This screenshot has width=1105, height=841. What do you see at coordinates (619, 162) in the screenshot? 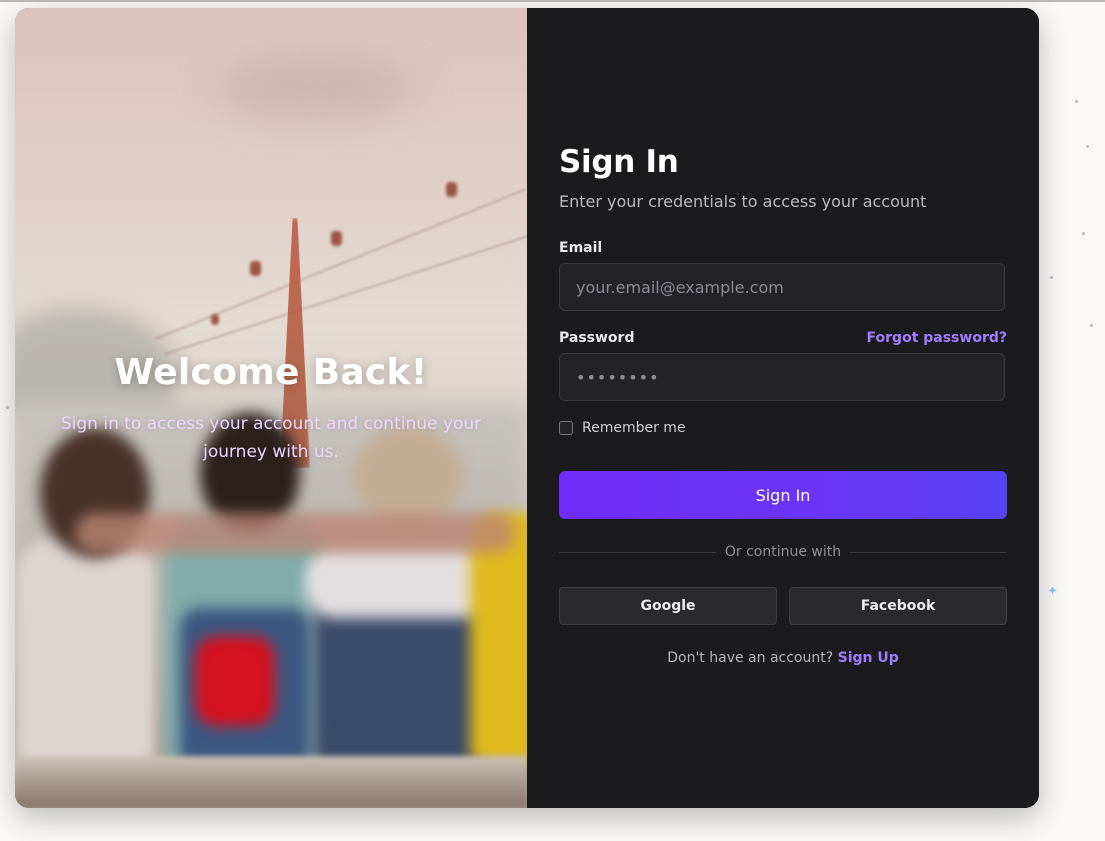
I see `form-title: Sign In` at bounding box center [619, 162].